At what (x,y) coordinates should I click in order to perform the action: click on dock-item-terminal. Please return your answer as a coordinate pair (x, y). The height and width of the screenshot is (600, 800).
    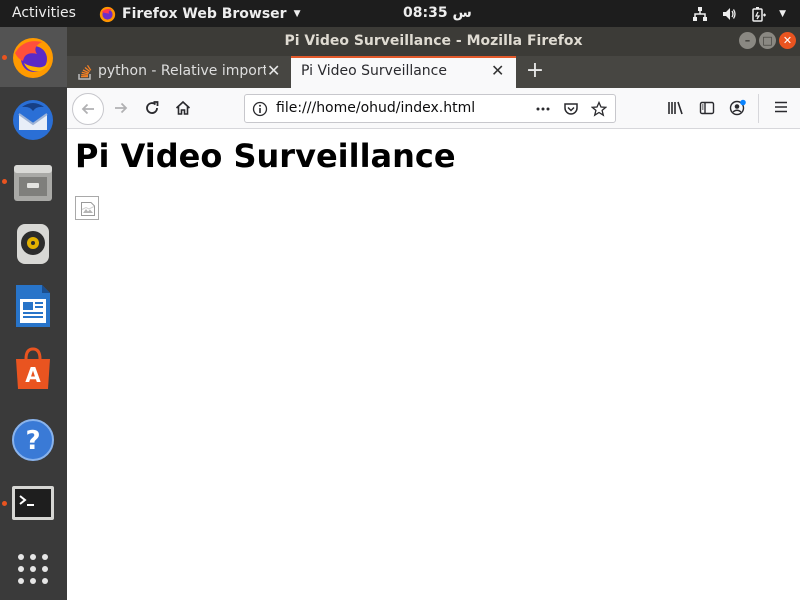
    Looking at the image, I should click on (33, 501).